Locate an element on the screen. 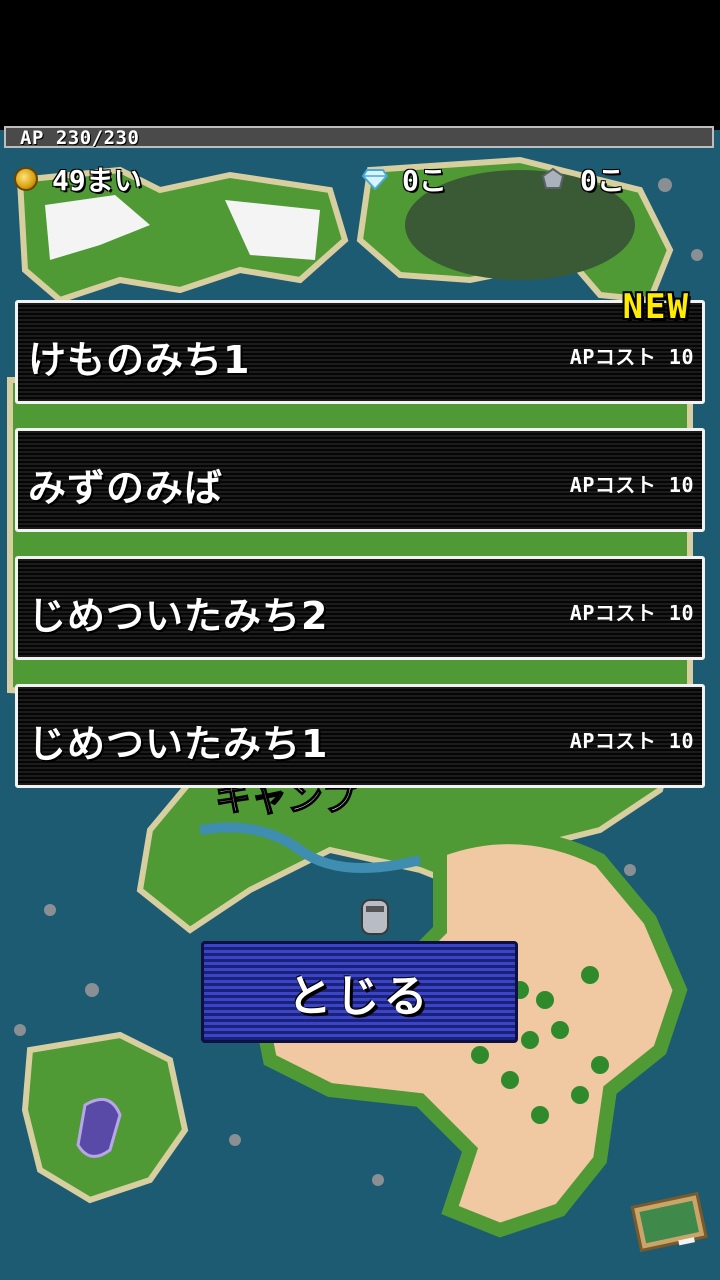 The image size is (720, 1280). gem-count: 0こ is located at coordinates (424, 180).